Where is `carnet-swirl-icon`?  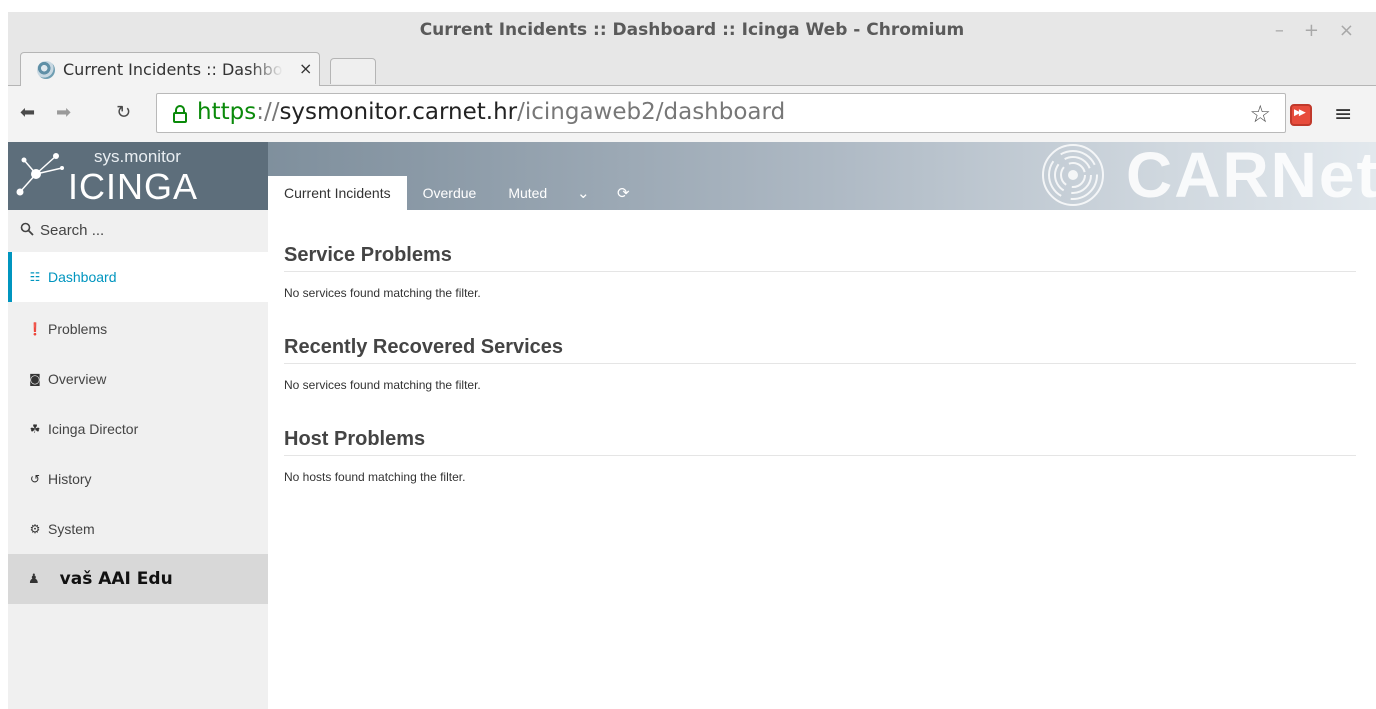
carnet-swirl-icon is located at coordinates (1073, 175).